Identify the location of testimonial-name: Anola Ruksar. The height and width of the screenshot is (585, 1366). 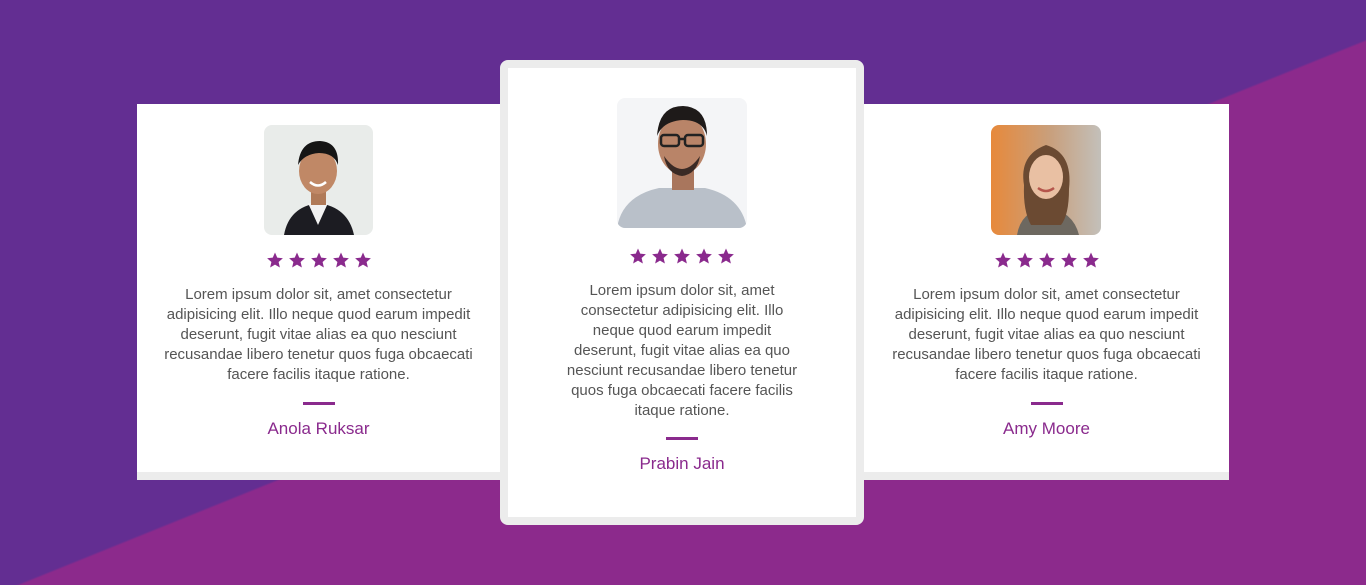
(318, 428).